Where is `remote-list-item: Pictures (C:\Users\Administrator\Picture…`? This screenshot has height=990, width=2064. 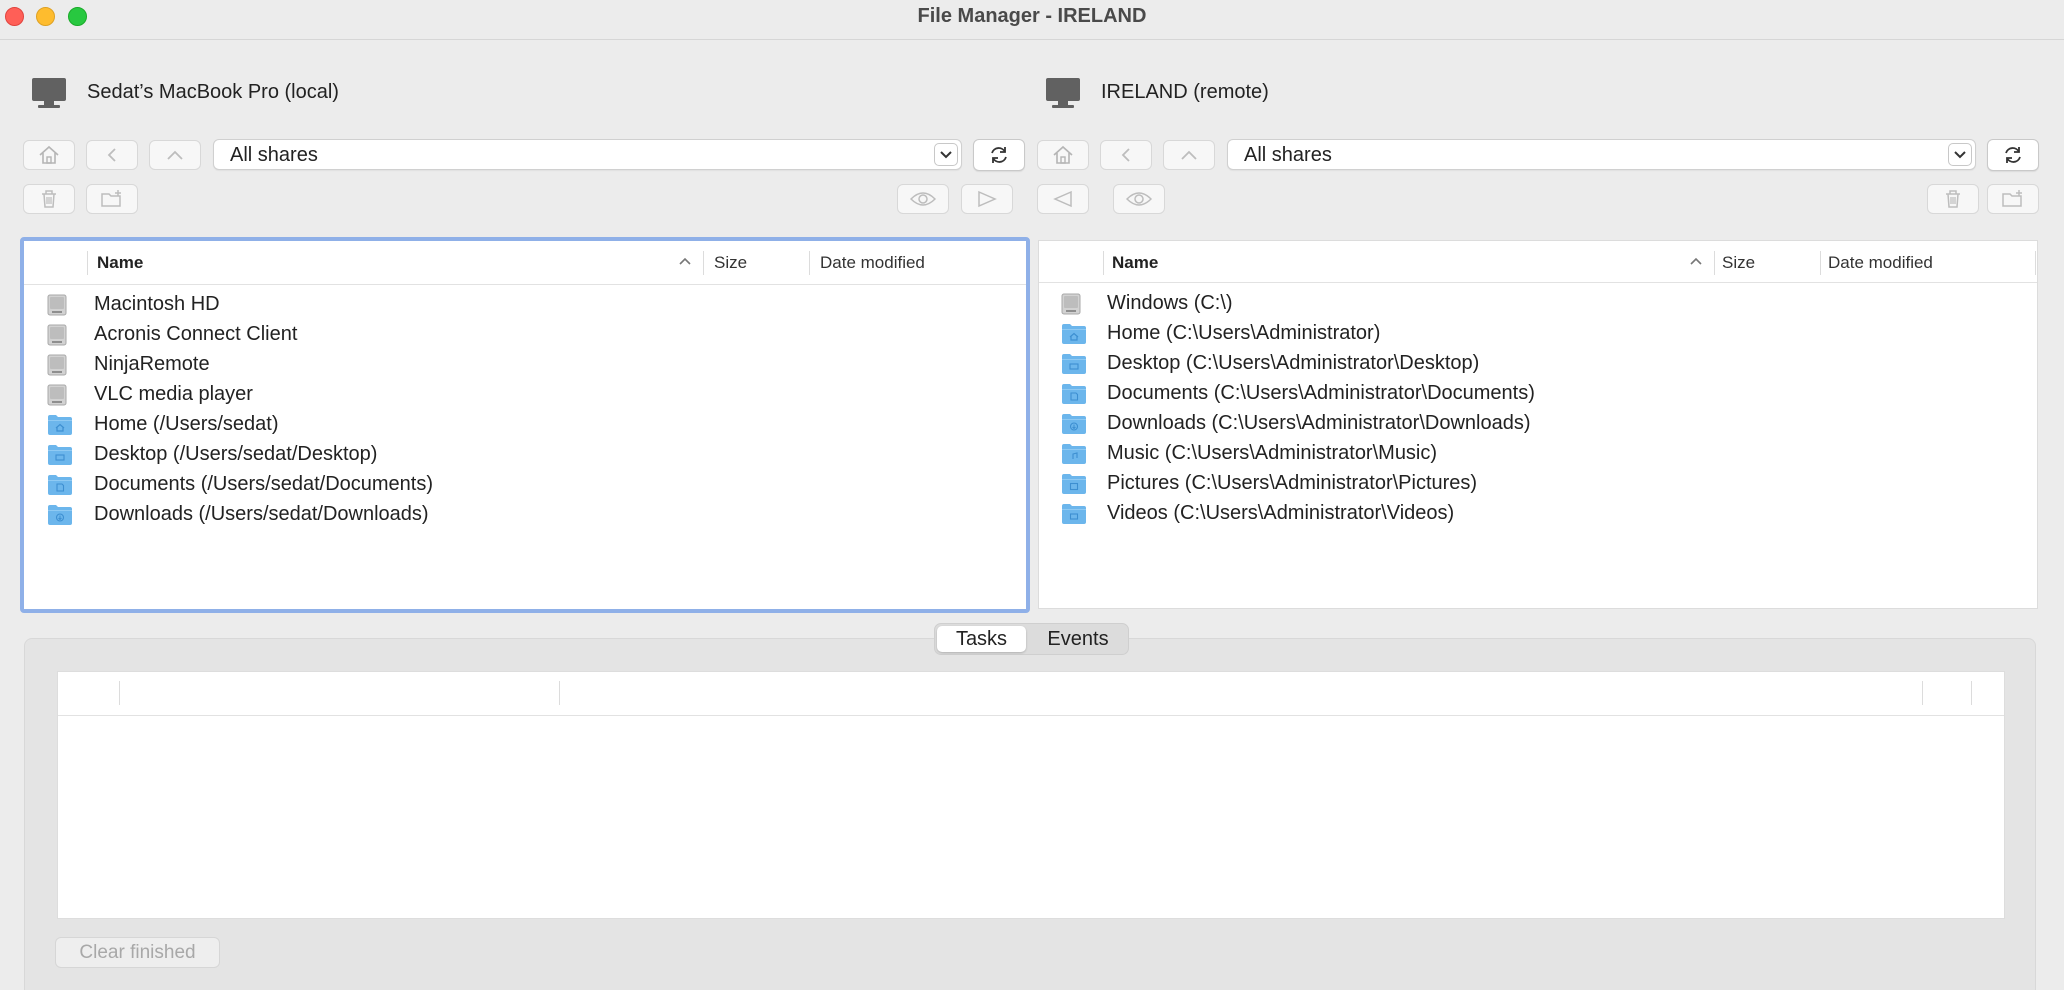
remote-list-item: Pictures (C:\Users\Administrator\Picture… is located at coordinates (1538, 484).